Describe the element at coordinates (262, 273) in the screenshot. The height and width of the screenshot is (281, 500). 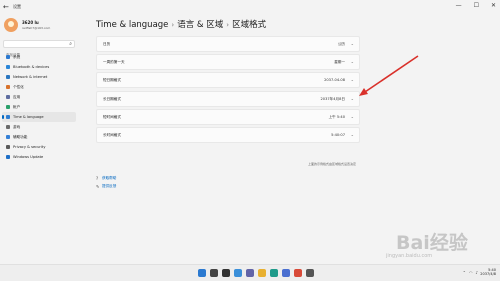
I see `explorer-icon` at that location.